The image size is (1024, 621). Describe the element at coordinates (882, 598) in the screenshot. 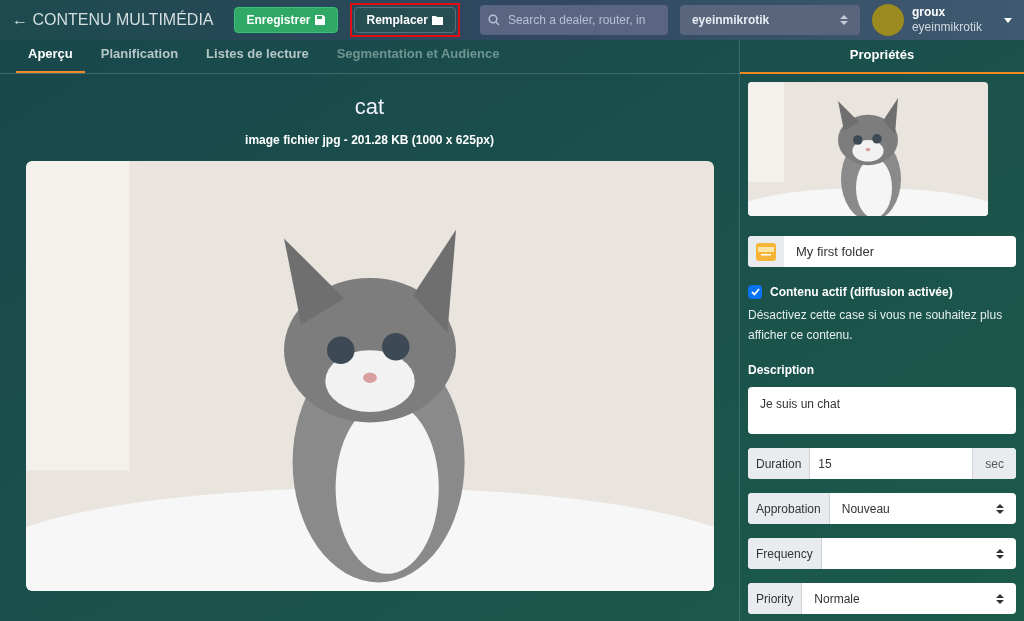

I see `select-field: Priority Normale` at that location.